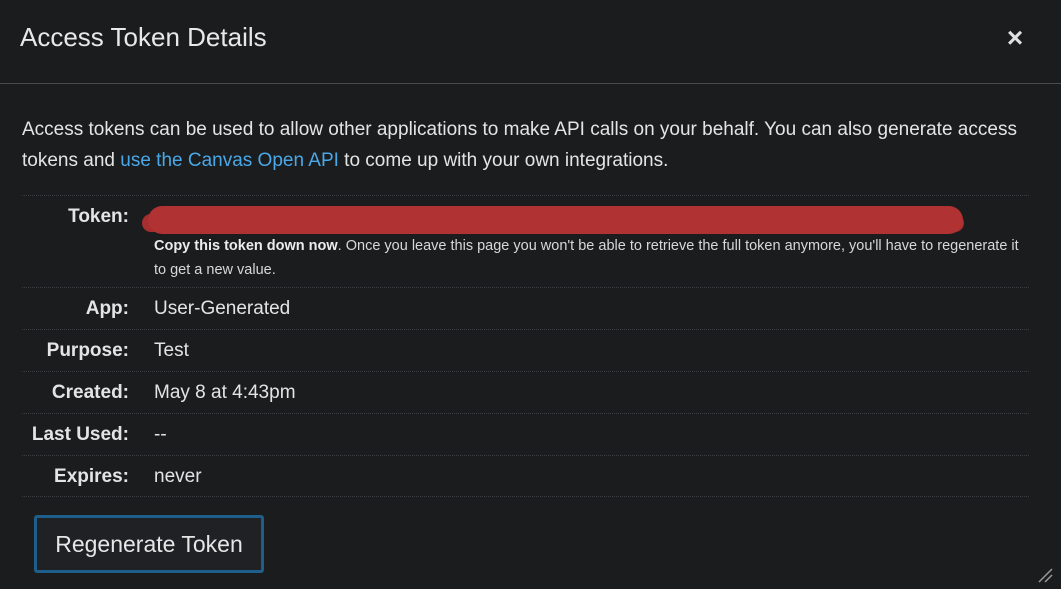  I want to click on purpose-label: Purpose:, so click(87, 350).